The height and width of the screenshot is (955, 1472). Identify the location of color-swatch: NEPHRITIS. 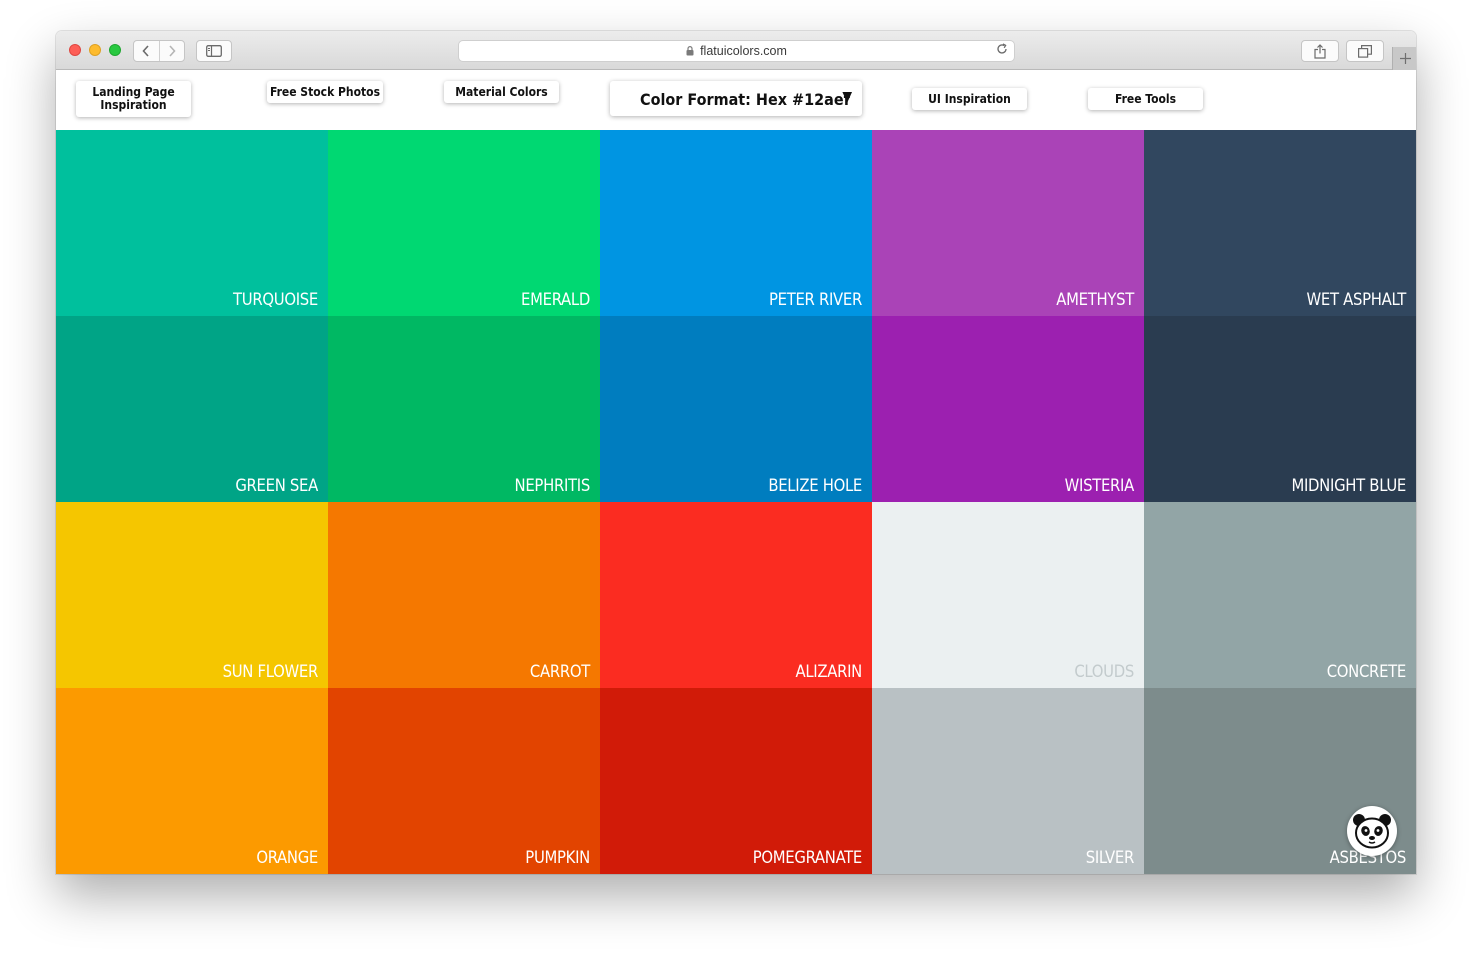
(464, 409).